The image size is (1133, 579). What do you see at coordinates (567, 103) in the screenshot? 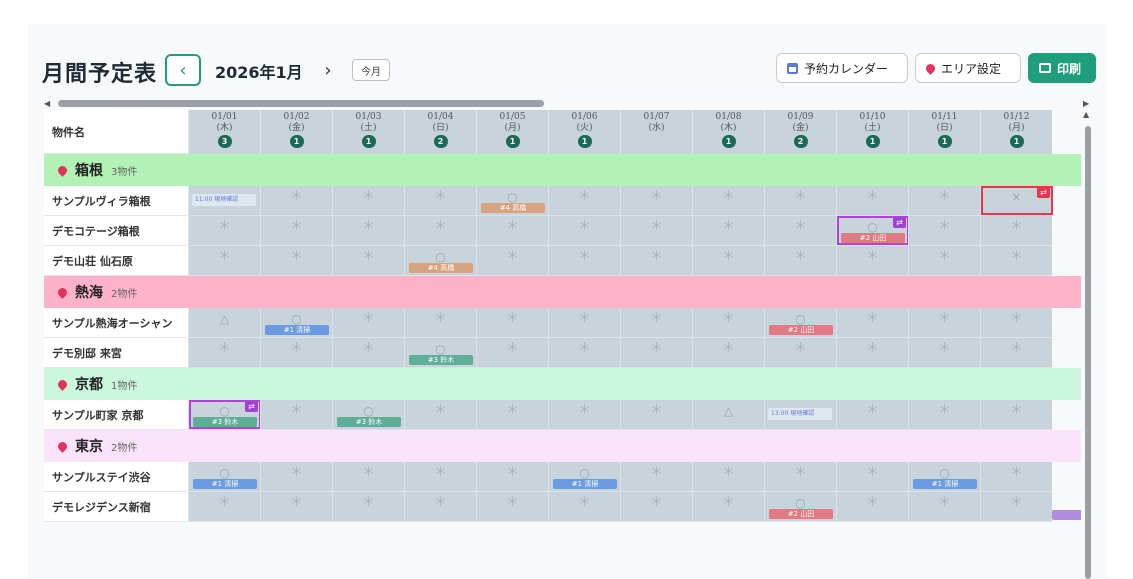
I see `horizontal-scrollbar: ◀ ▶` at bounding box center [567, 103].